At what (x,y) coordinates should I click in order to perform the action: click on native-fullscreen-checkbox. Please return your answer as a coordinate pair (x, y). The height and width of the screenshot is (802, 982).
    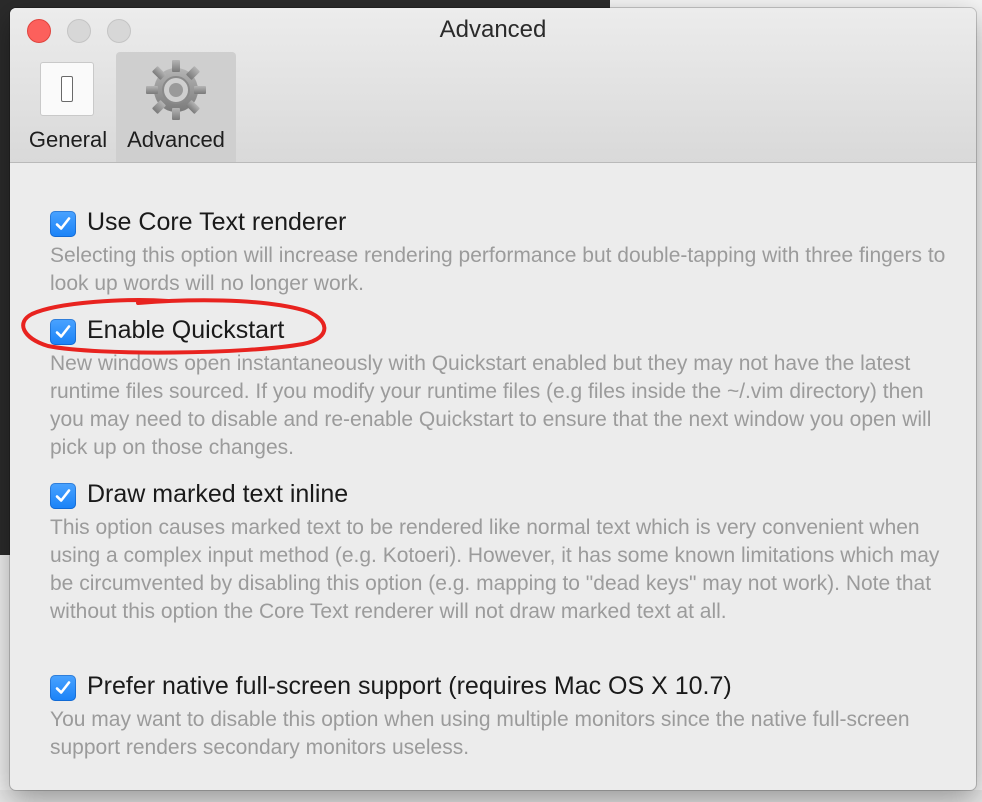
    Looking at the image, I should click on (63, 688).